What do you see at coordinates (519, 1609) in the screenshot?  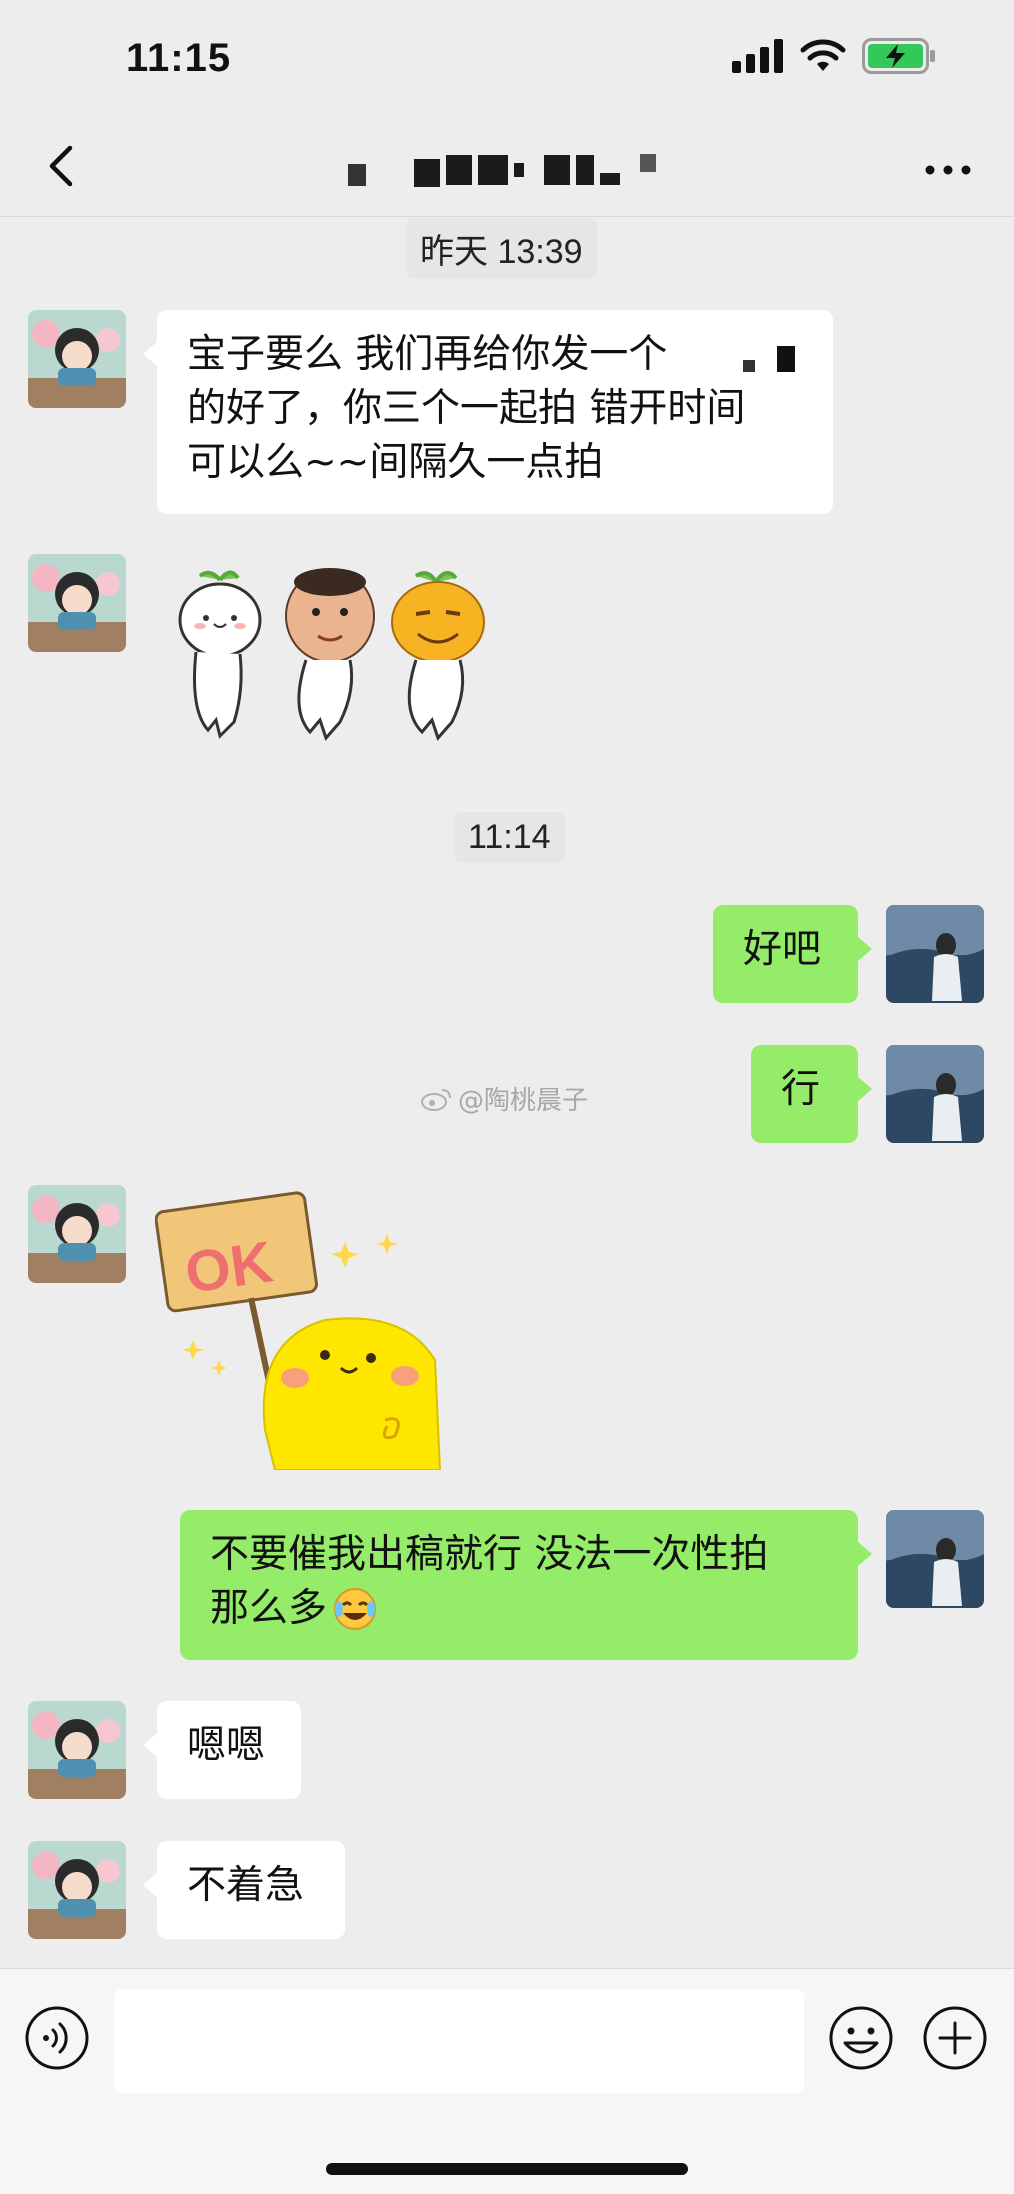 I see `message-text-line: 那么多` at bounding box center [519, 1609].